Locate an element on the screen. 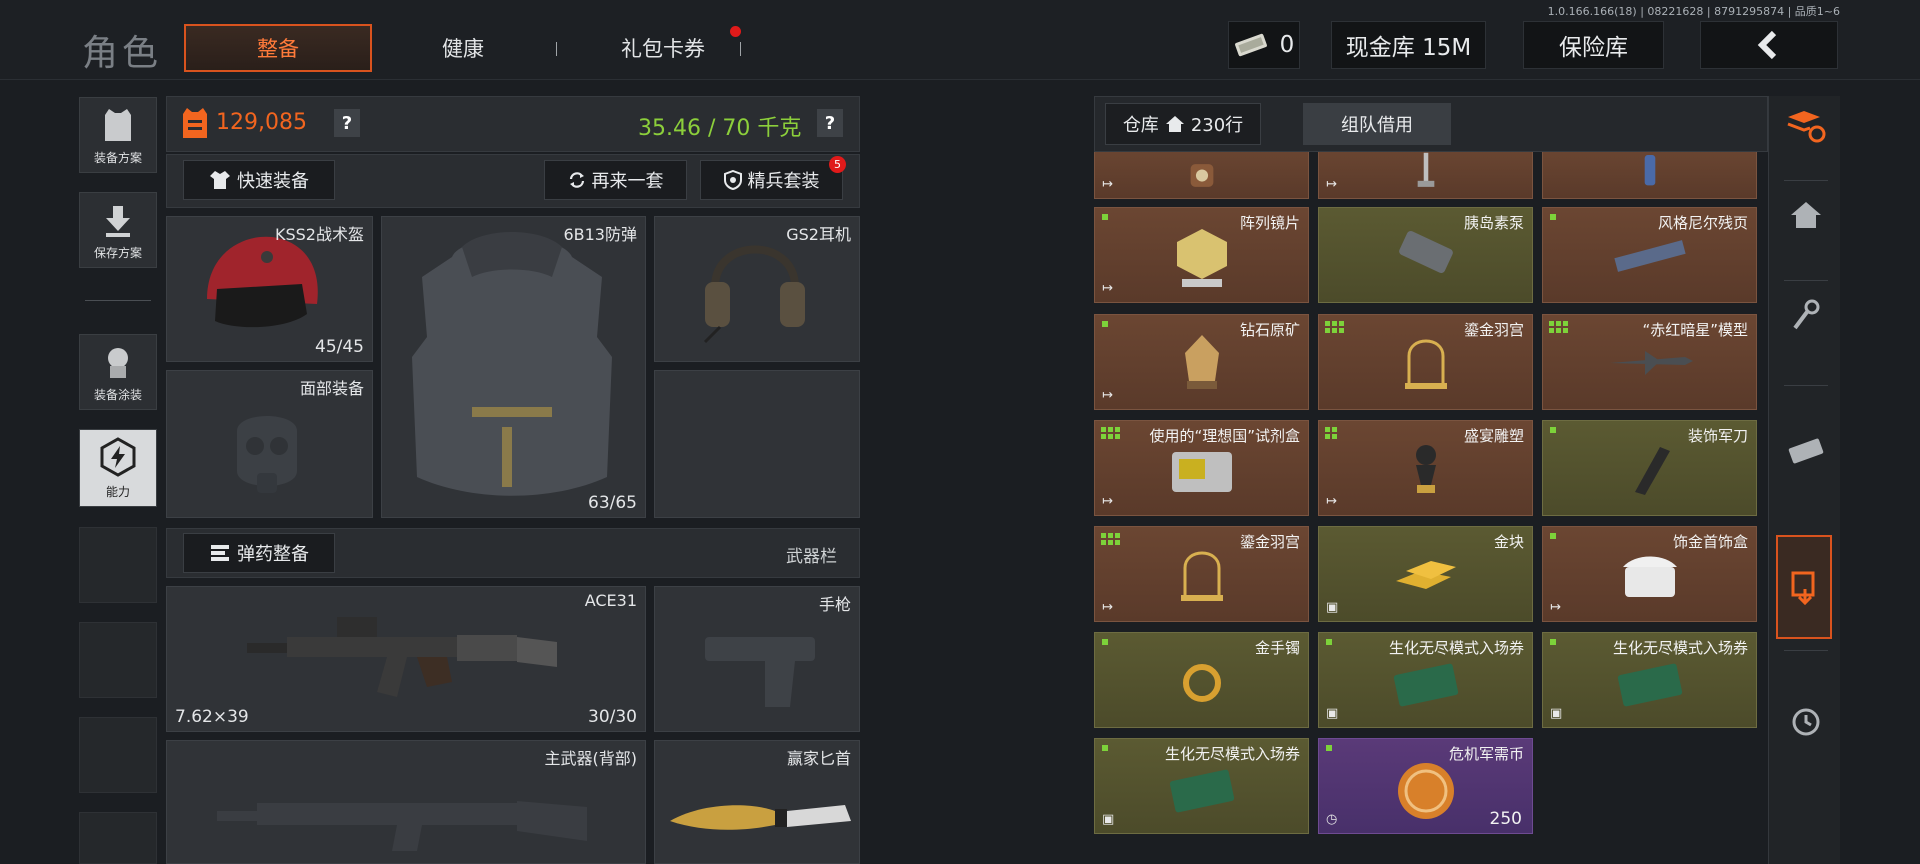 Image resolution: width=1920 pixels, height=864 pixels. clock-icon is located at coordinates (1806, 722).